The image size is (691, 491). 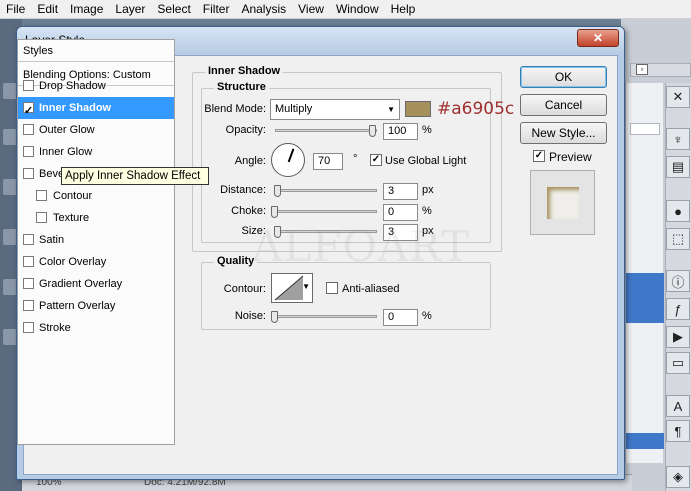 I want to click on opacity-slider-thumb, so click(x=372, y=131).